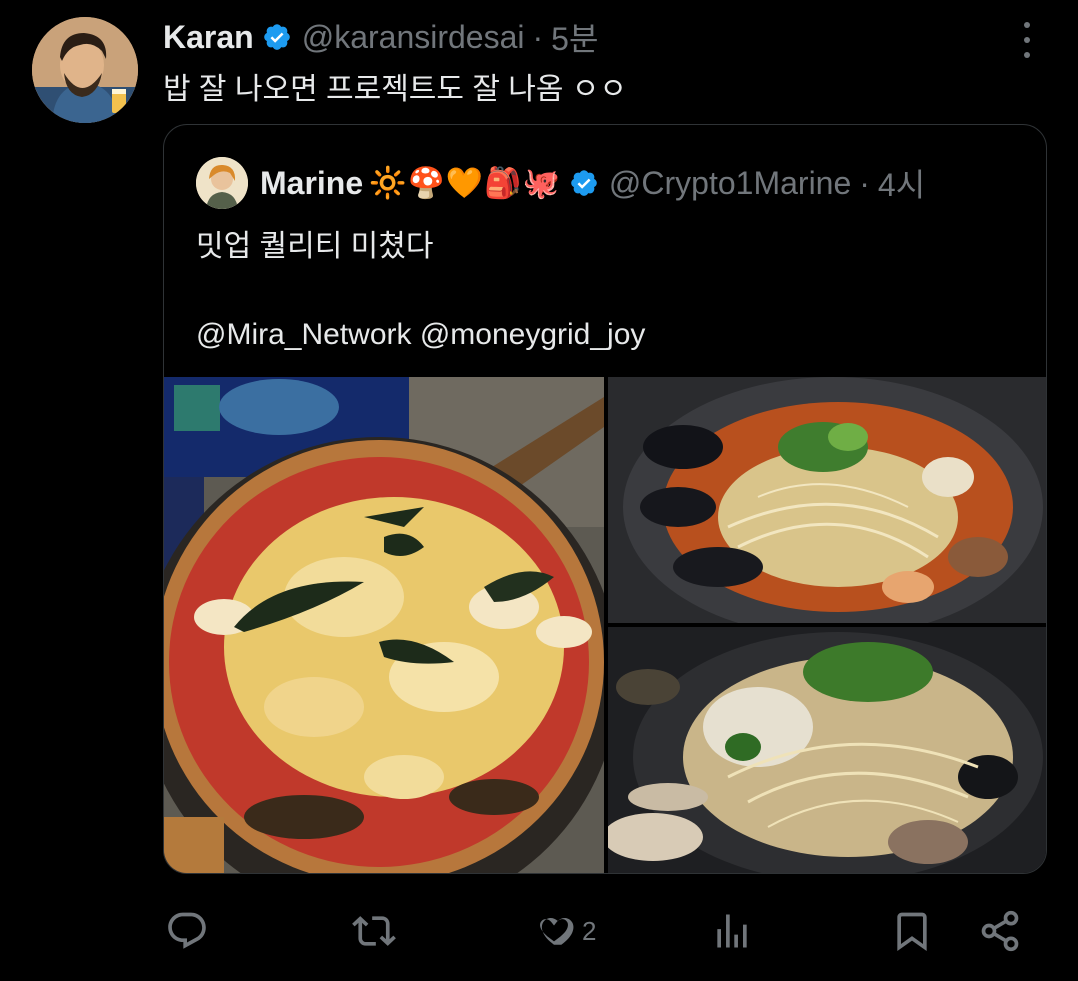 This screenshot has width=1078, height=981. Describe the element at coordinates (413, 37) in the screenshot. I see `author-handle: @karansirdesai` at that location.